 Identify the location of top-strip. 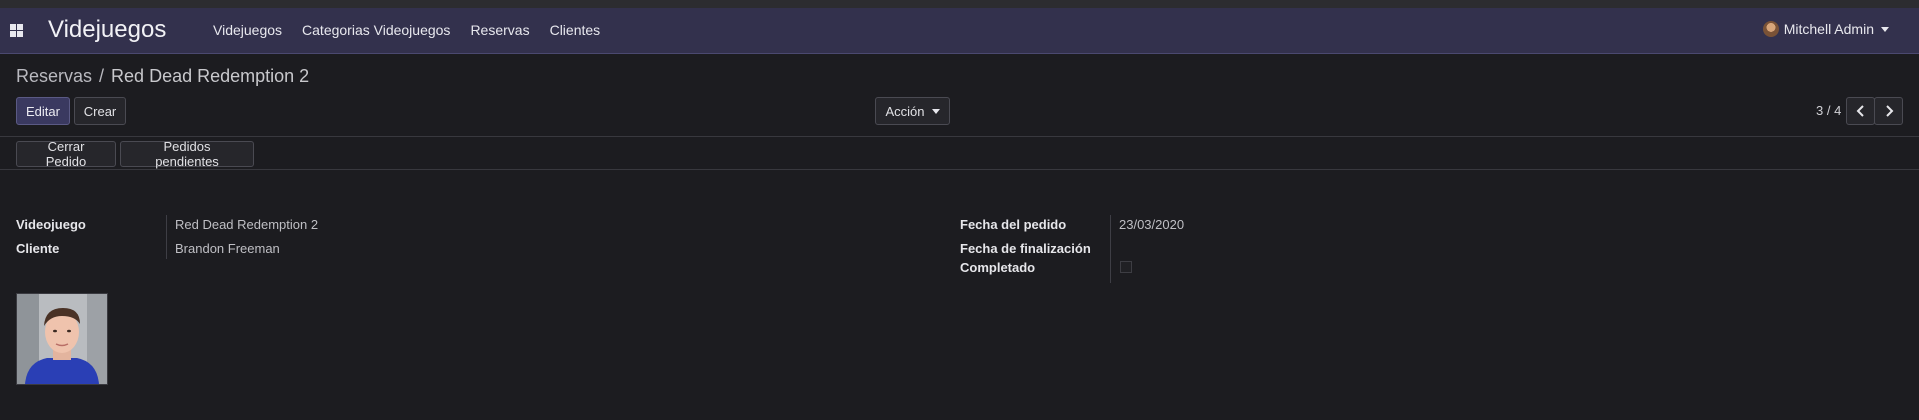
(959, 4).